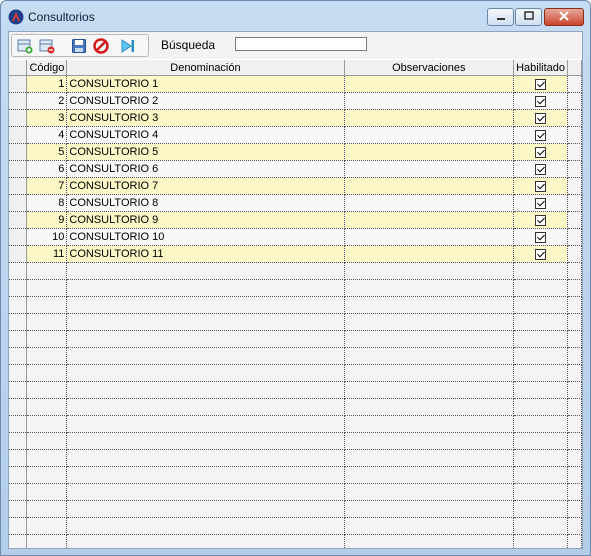 This screenshot has height=556, width=591. What do you see at coordinates (205, 101) in the screenshot?
I see `cell-denominacion: CONSULTORIO 2` at bounding box center [205, 101].